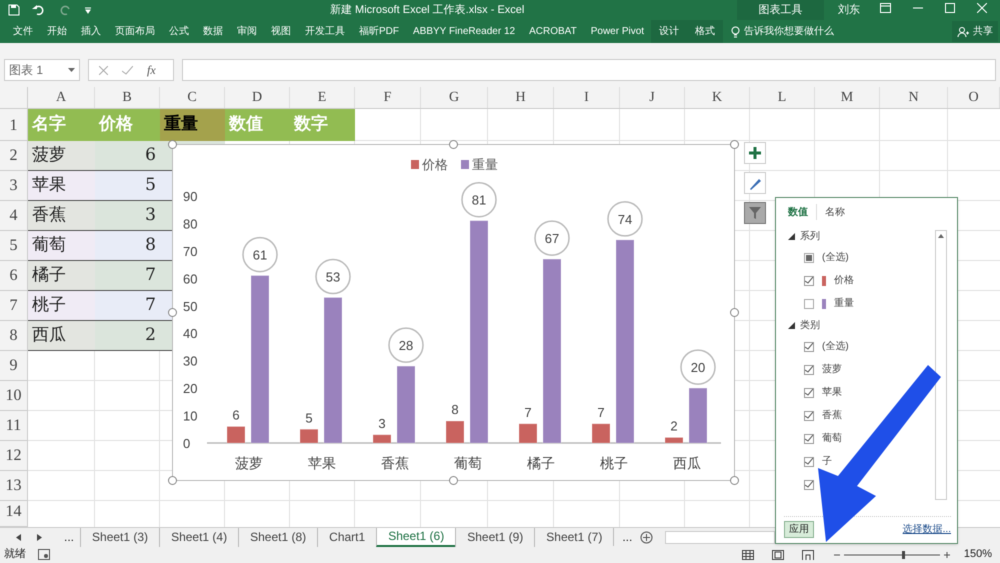  What do you see at coordinates (260, 255) in the screenshot?
I see `data-label: 61` at bounding box center [260, 255].